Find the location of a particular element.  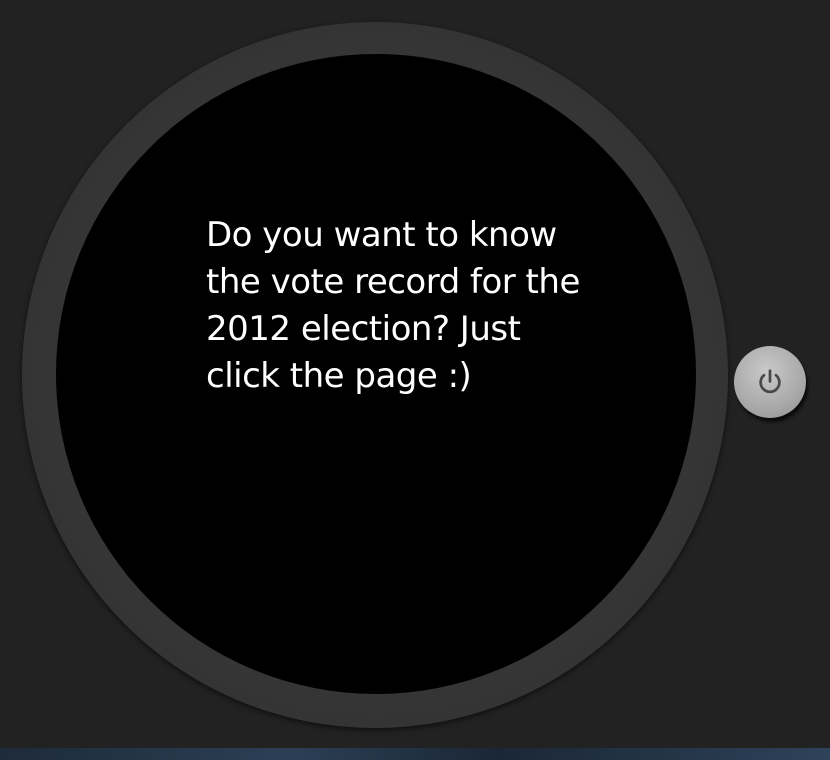

background-strip is located at coordinates (415, 754).